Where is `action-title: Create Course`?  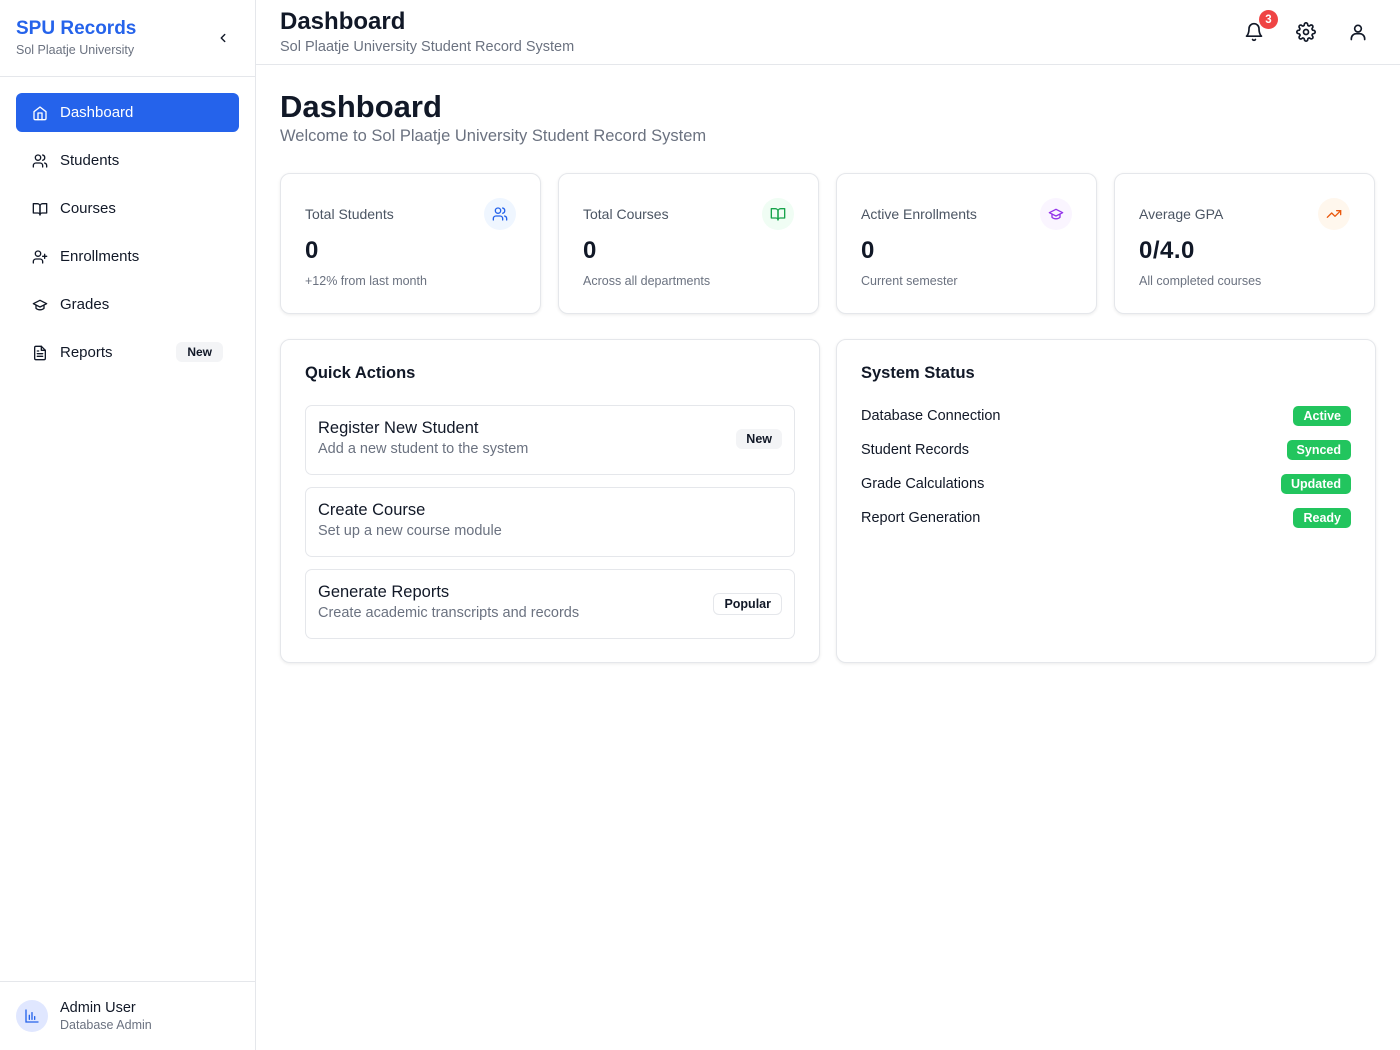
action-title: Create Course is located at coordinates (372, 510).